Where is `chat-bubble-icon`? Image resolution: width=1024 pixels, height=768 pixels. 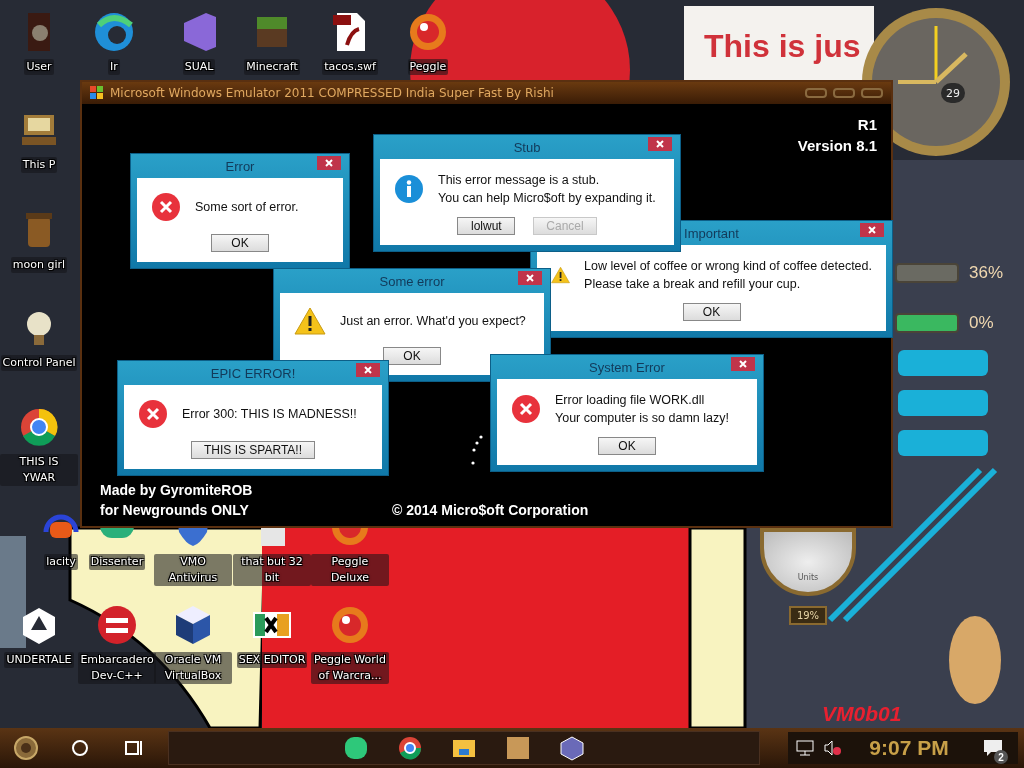 chat-bubble-icon is located at coordinates (356, 748).